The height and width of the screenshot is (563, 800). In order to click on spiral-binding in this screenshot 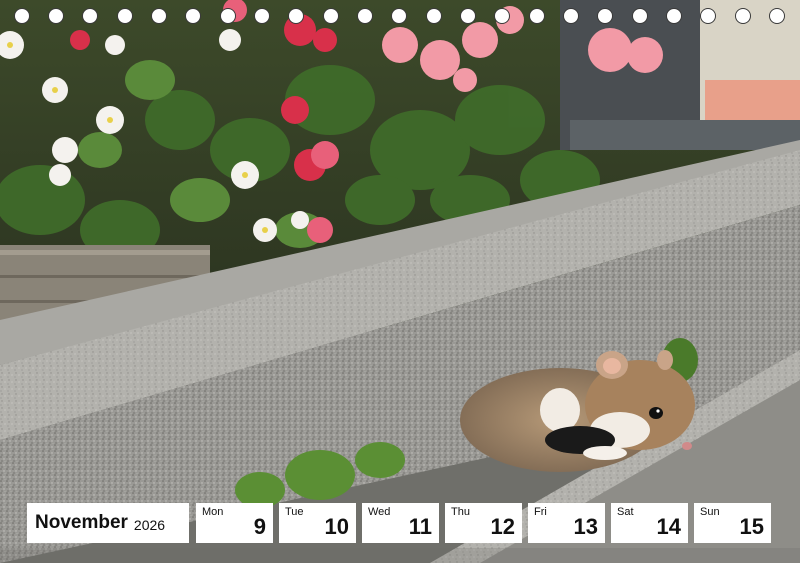, I will do `click(400, 18)`.